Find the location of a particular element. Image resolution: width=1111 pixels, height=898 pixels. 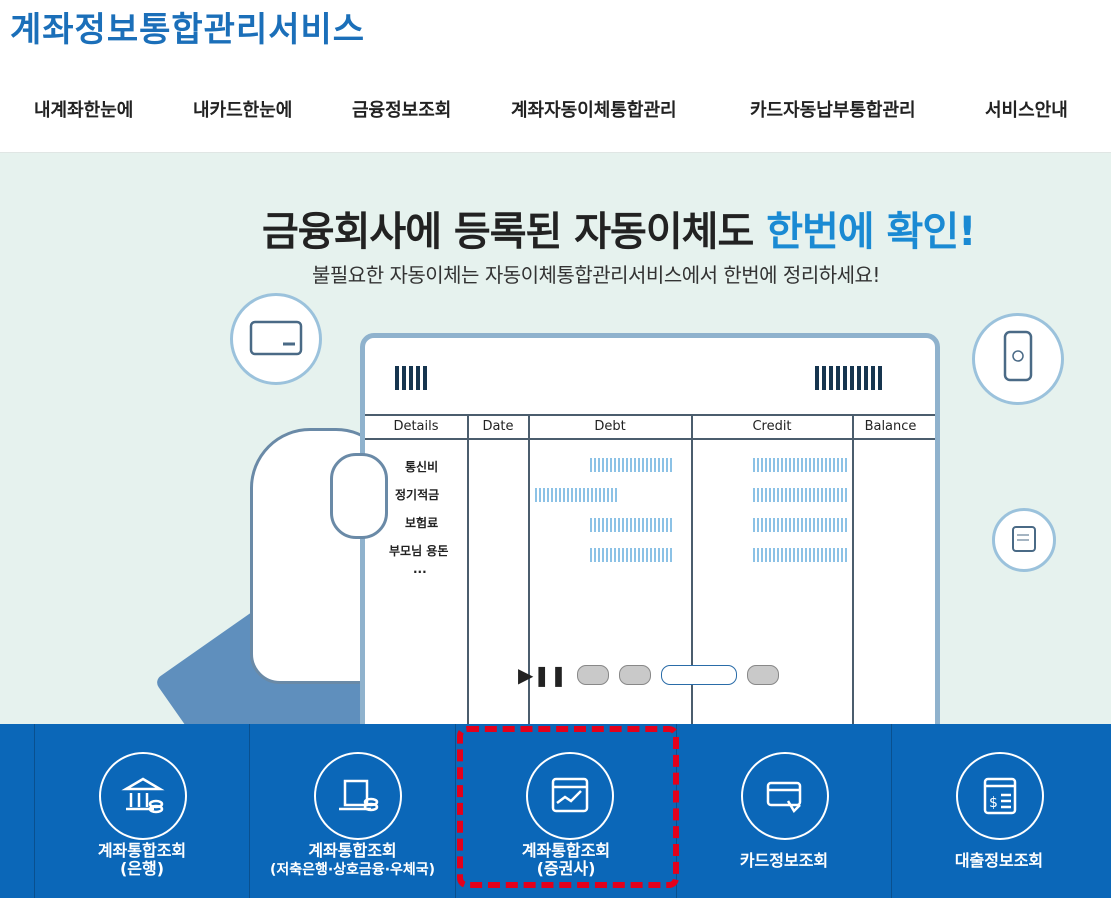

quick-item-bank: 계좌통합조회 (은행) is located at coordinates (141, 811).